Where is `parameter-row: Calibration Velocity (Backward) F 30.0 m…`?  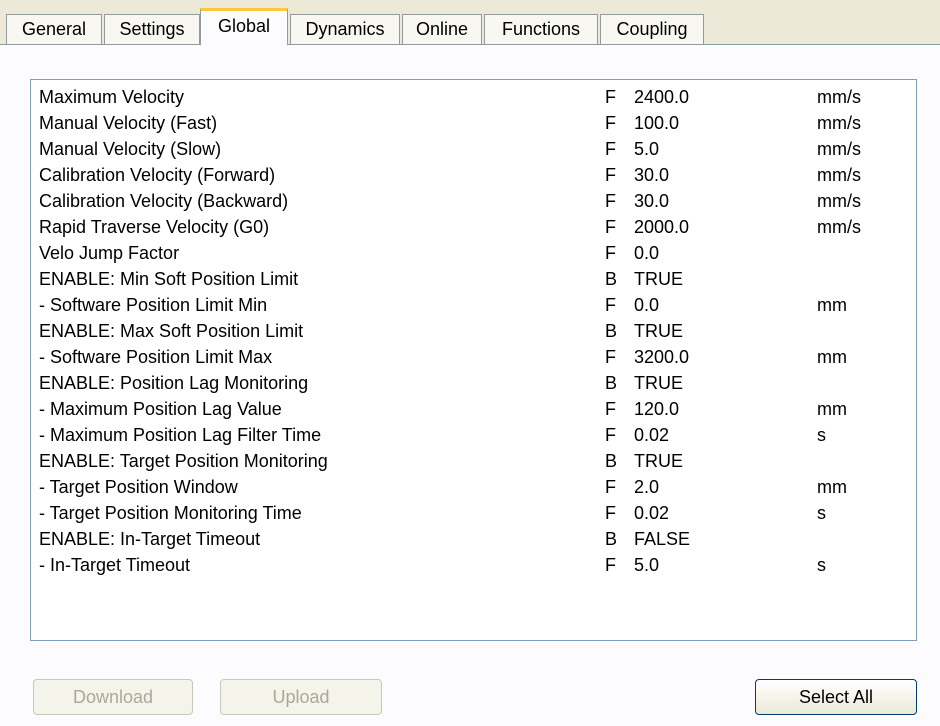 parameter-row: Calibration Velocity (Backward) F 30.0 m… is located at coordinates (473, 201).